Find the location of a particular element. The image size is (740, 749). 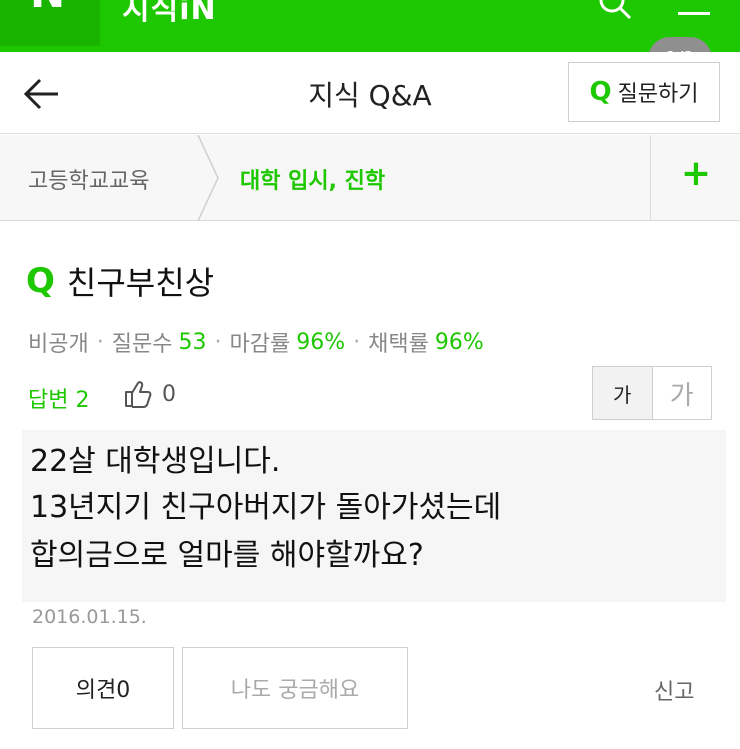

question-body-line: 13년지기 친구아버지가 돌아가셨는데 is located at coordinates (266, 507).